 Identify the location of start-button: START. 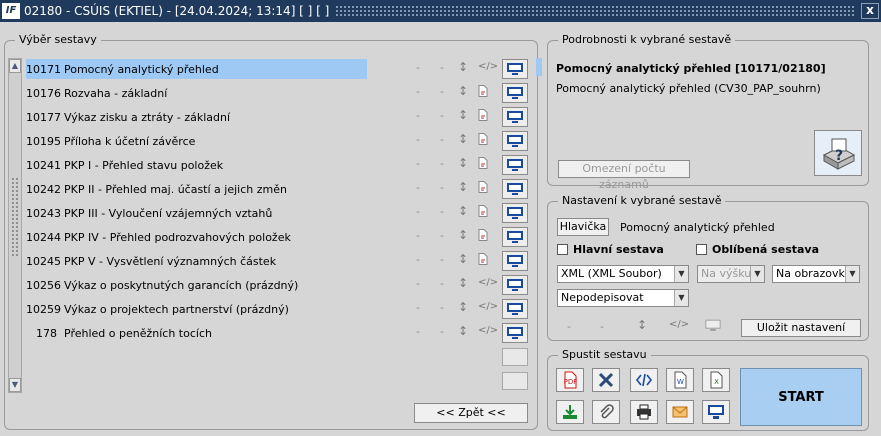
(801, 397).